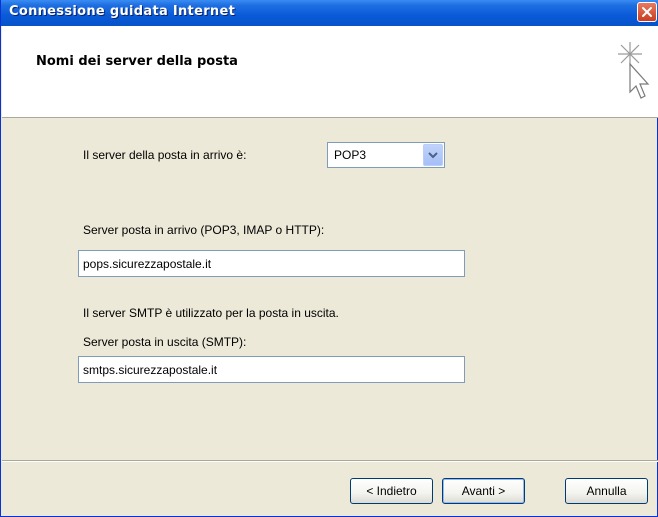 This screenshot has height=517, width=658. Describe the element at coordinates (122, 11) in the screenshot. I see `window-title: Connessione guidata Internet` at that location.